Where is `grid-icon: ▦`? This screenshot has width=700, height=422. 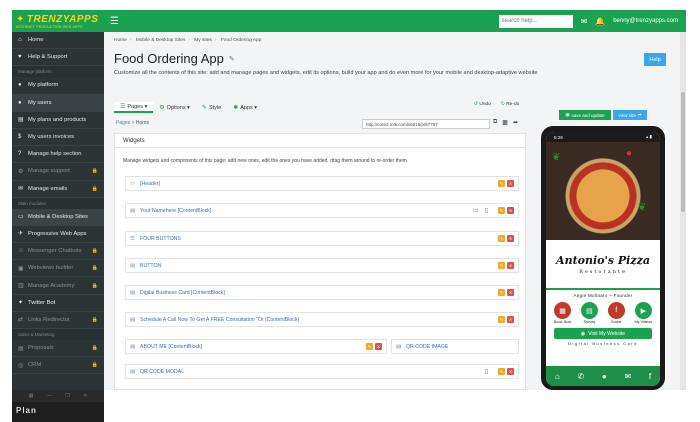 grid-icon: ▦ is located at coordinates (31, 396).